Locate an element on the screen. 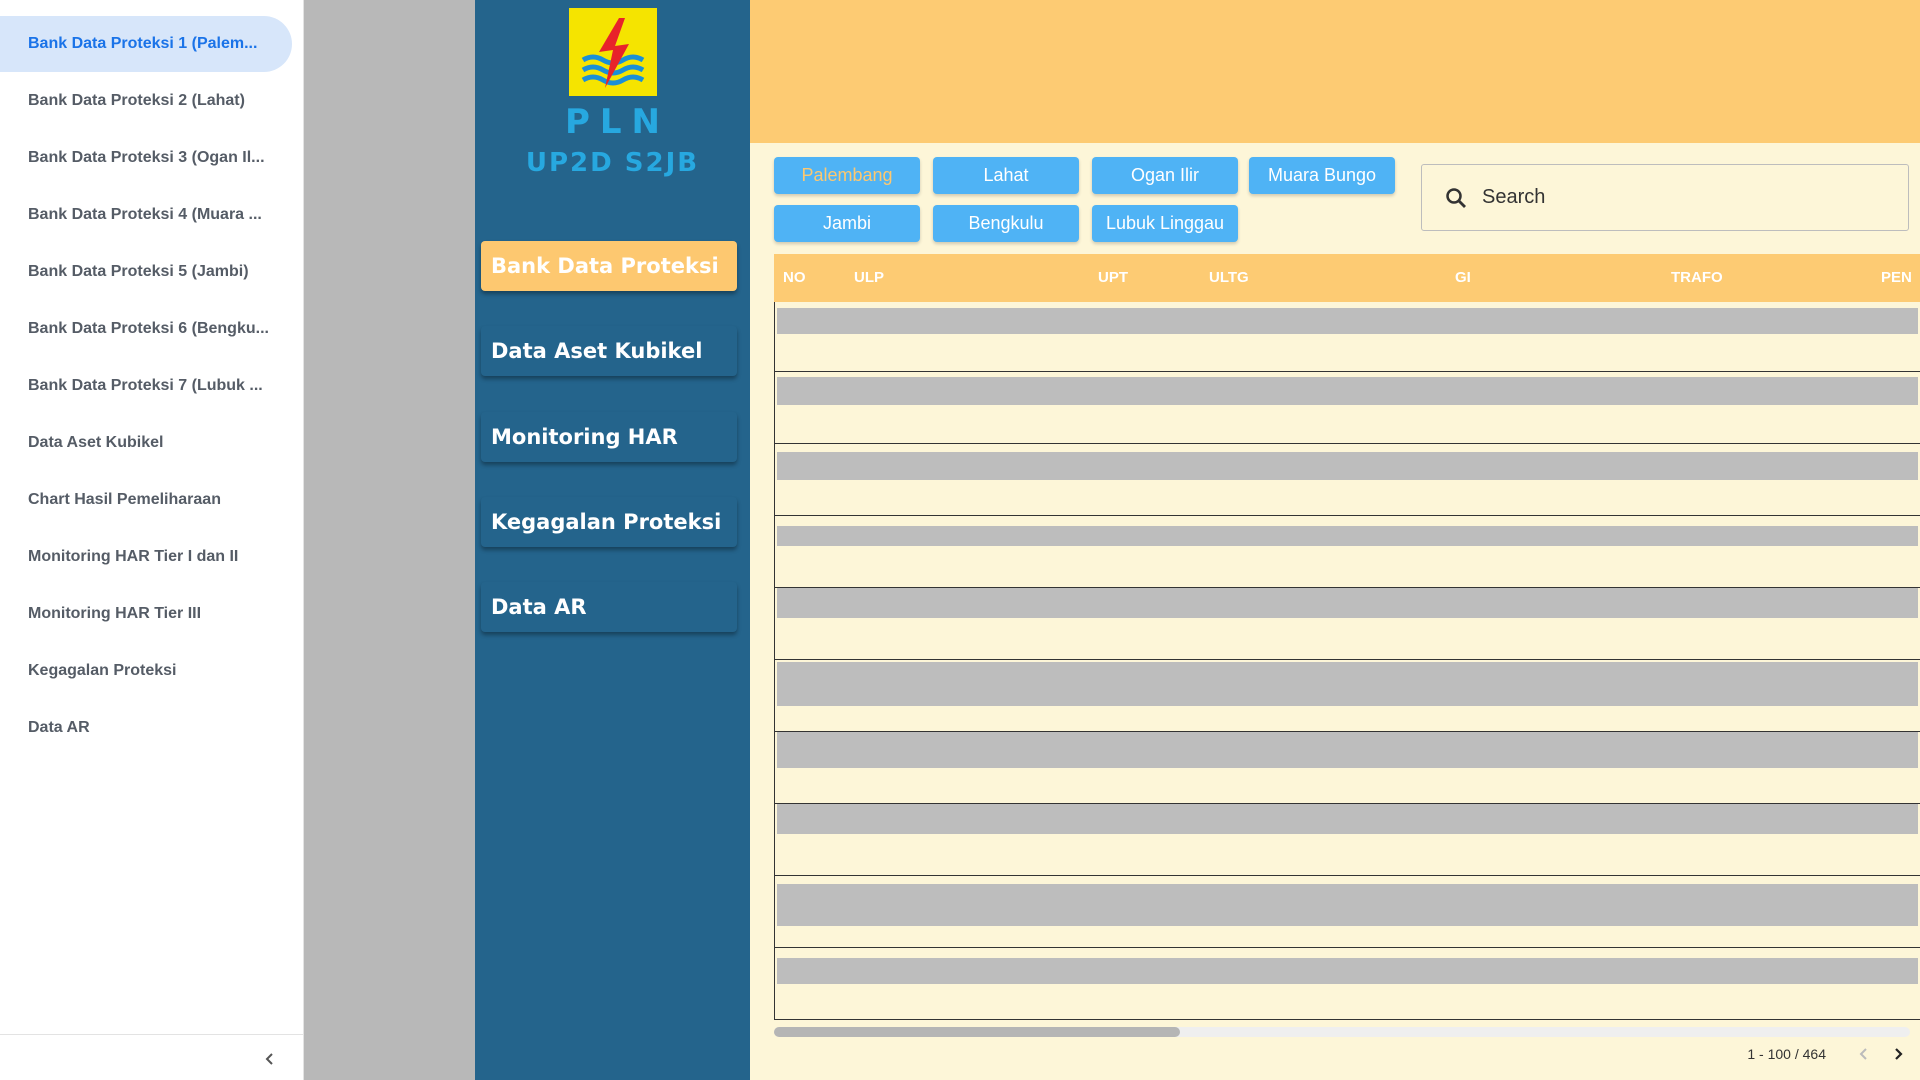 The width and height of the screenshot is (1920, 1080). menu-kegagalan-proteksi-button: Kegagalan Proteksi is located at coordinates (609, 522).